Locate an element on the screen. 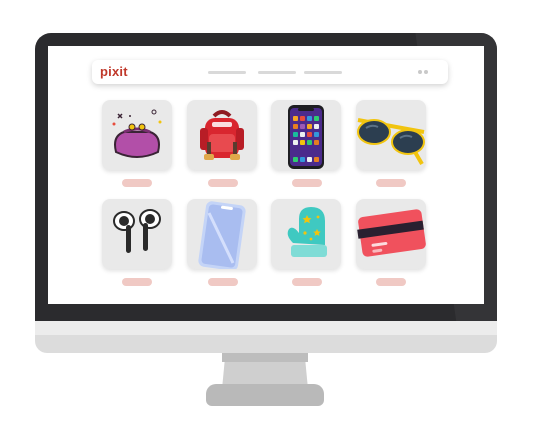 The height and width of the screenshot is (445, 536). product-card-screen-protector is located at coordinates (222, 234).